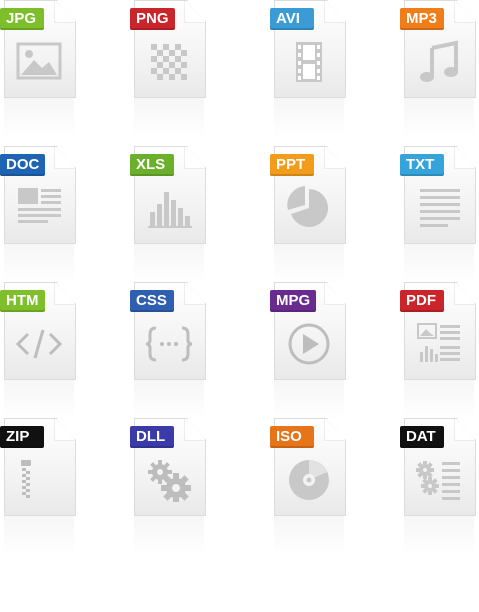  I want to click on extension-label: TXT, so click(422, 165).